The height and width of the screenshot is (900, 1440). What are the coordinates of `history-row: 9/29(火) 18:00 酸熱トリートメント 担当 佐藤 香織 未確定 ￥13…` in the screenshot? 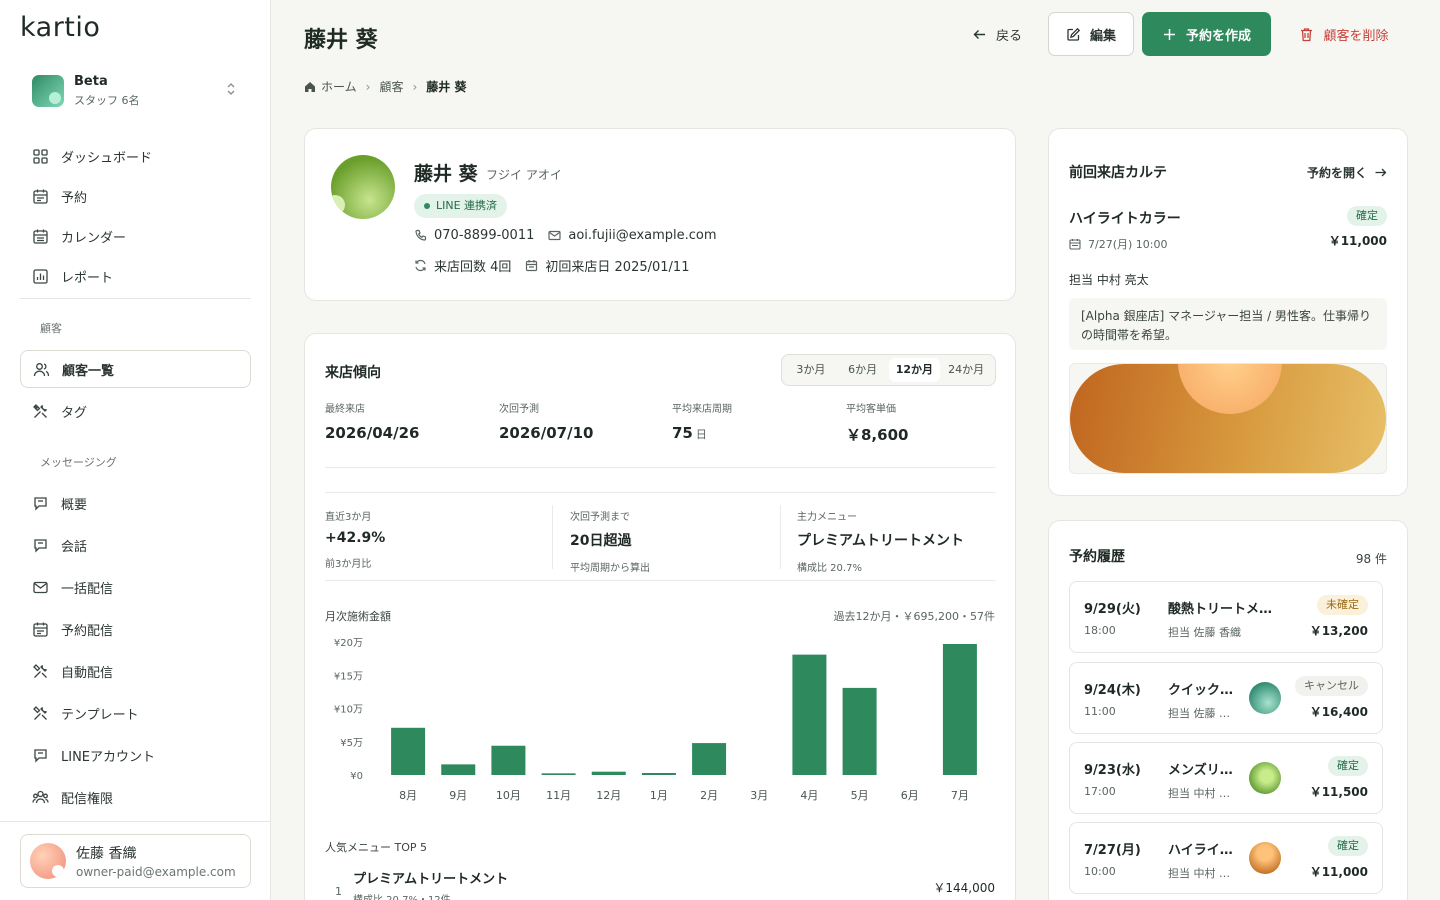 It's located at (1226, 617).